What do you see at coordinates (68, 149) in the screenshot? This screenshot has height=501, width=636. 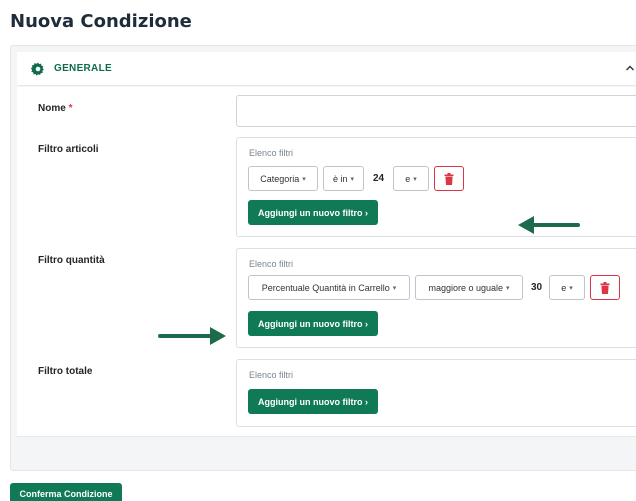 I see `article-filter-label: Filtro articoli` at bounding box center [68, 149].